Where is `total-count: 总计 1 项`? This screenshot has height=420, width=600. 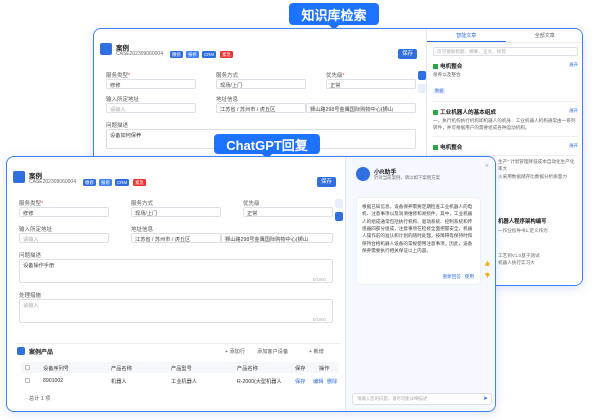
total-count: 总计 1 项 is located at coordinates (40, 399).